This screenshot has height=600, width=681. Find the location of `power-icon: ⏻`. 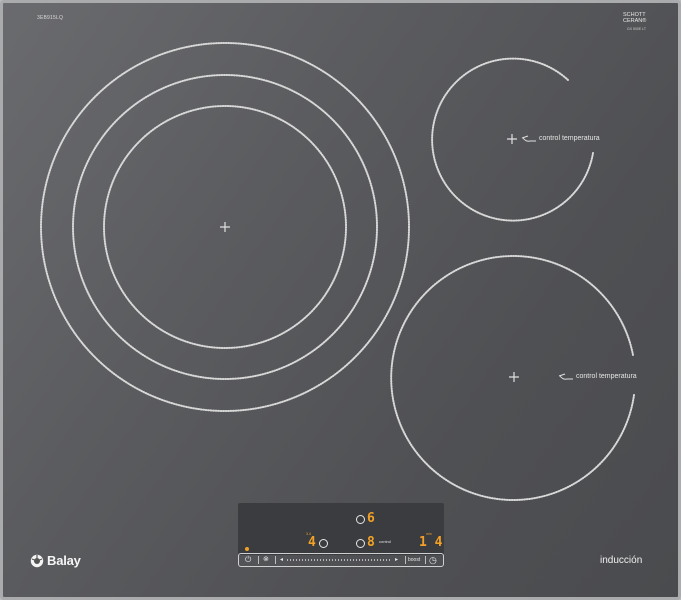

power-icon: ⏻ is located at coordinates (248, 560).